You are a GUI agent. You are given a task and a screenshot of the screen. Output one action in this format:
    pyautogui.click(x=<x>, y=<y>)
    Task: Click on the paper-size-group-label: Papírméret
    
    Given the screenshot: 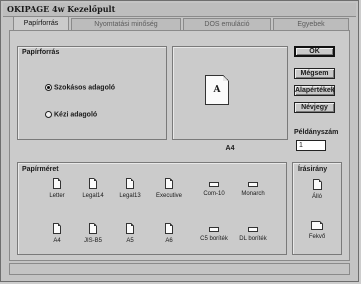 What is the action you would take?
    pyautogui.click(x=40, y=169)
    